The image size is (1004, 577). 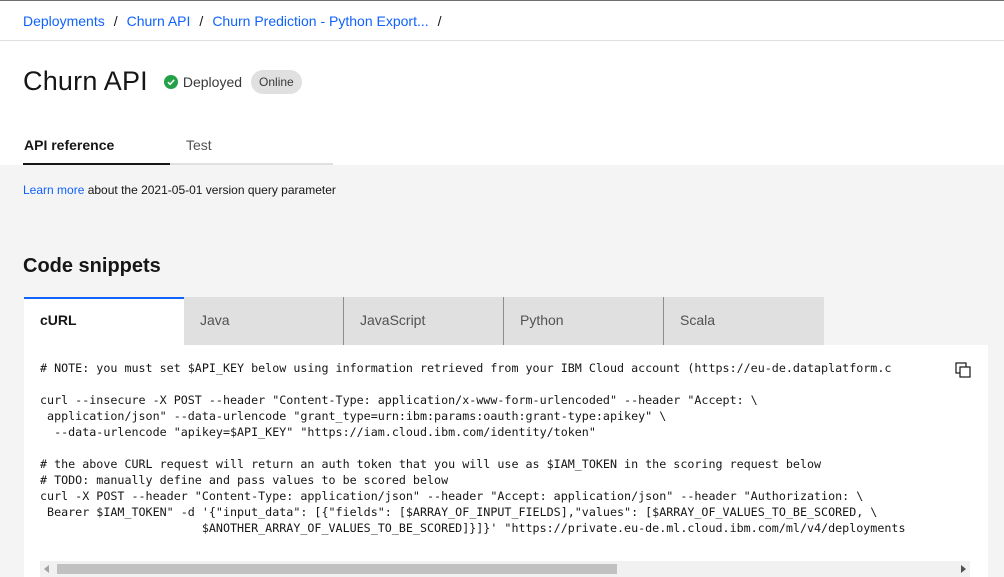 I want to click on code-tab-python: Python, so click(x=584, y=321).